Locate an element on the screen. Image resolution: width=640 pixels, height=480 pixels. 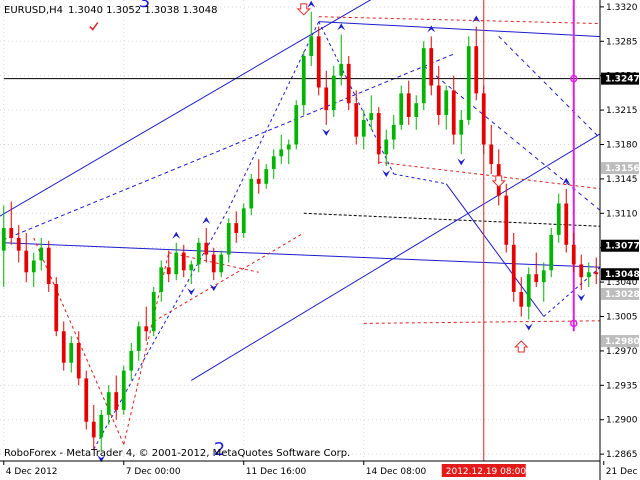
chart-title-symbol: EURUSD,H4 is located at coordinates (33, 10).